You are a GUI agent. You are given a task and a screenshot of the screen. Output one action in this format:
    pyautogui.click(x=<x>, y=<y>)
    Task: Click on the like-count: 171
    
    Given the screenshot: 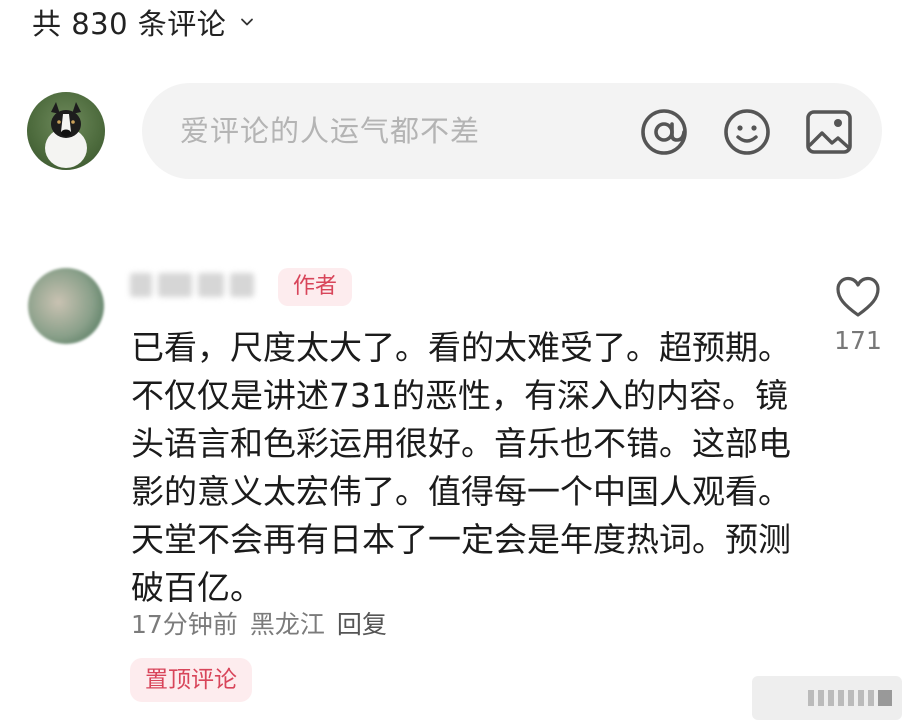 What is the action you would take?
    pyautogui.click(x=858, y=340)
    